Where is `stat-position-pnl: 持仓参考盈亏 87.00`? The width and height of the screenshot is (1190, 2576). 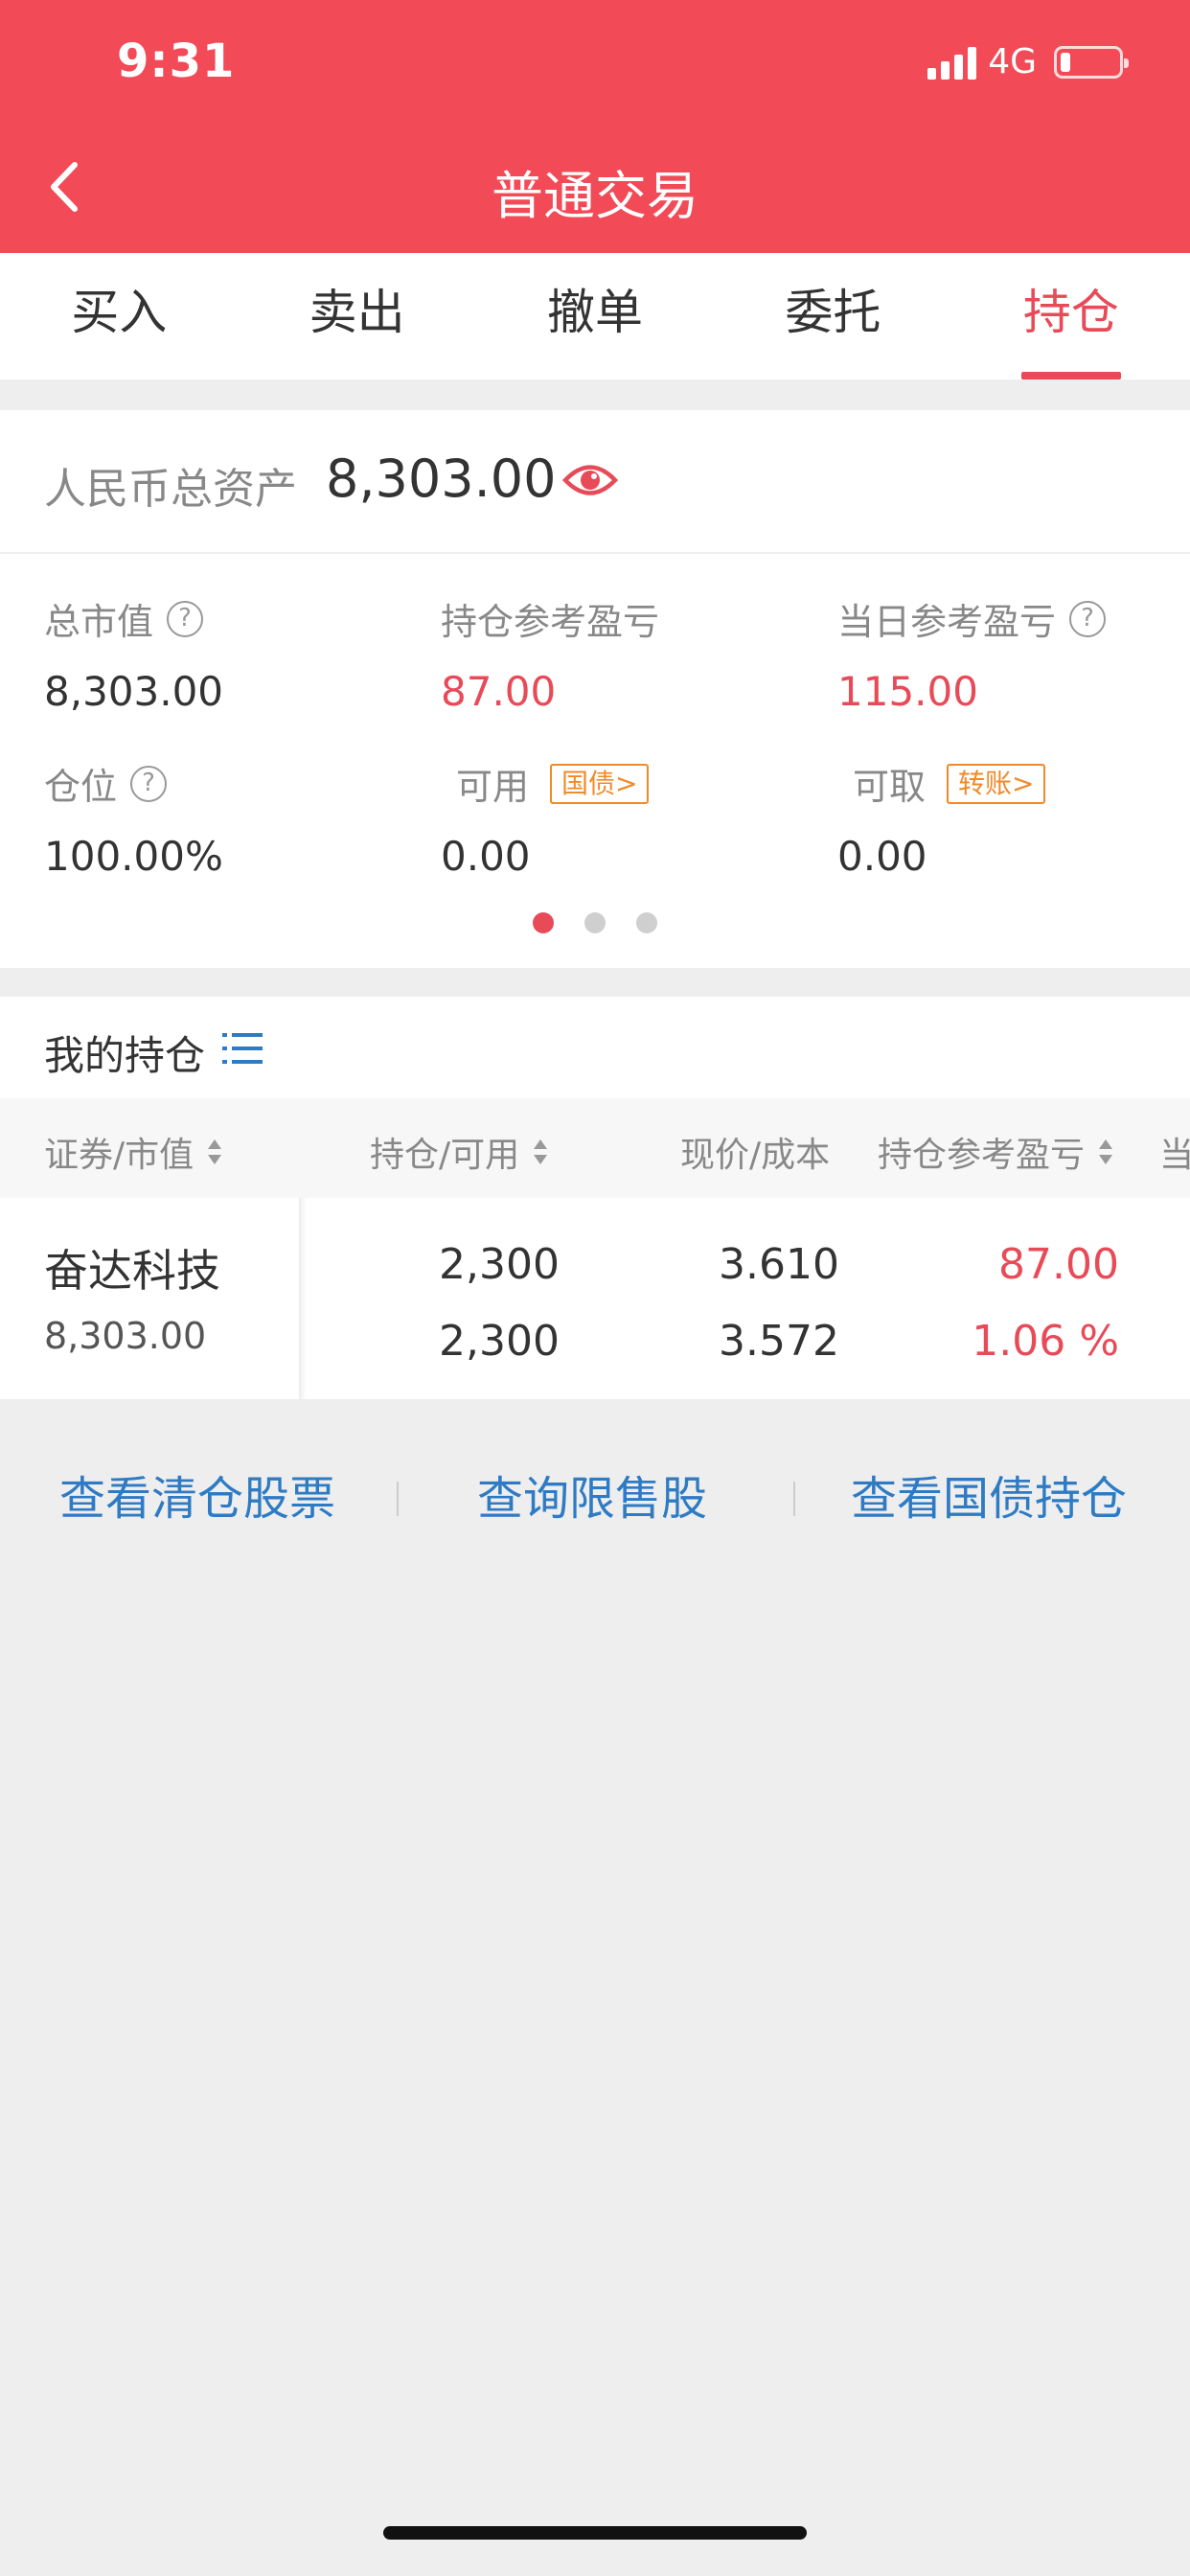 stat-position-pnl: 持仓参考盈亏 87.00 is located at coordinates (550, 653).